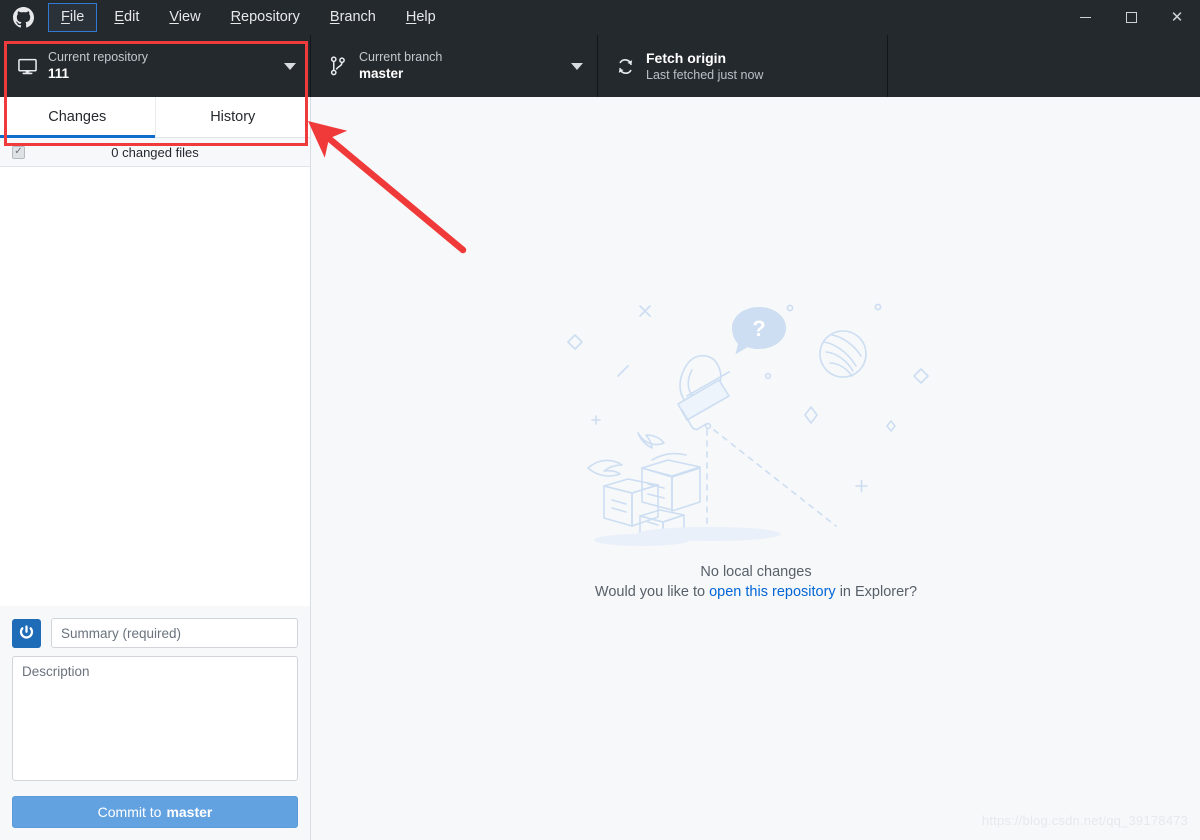 The width and height of the screenshot is (1200, 840). I want to click on menu-rest-branch: ranch, so click(357, 17).